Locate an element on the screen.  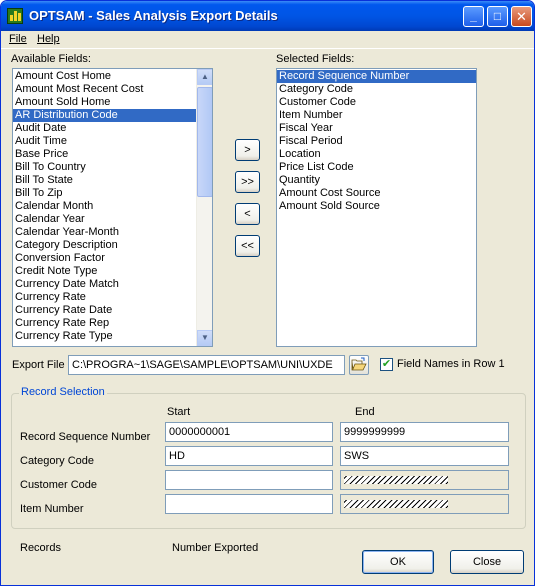
list-item: Category Description is located at coordinates (112, 245).